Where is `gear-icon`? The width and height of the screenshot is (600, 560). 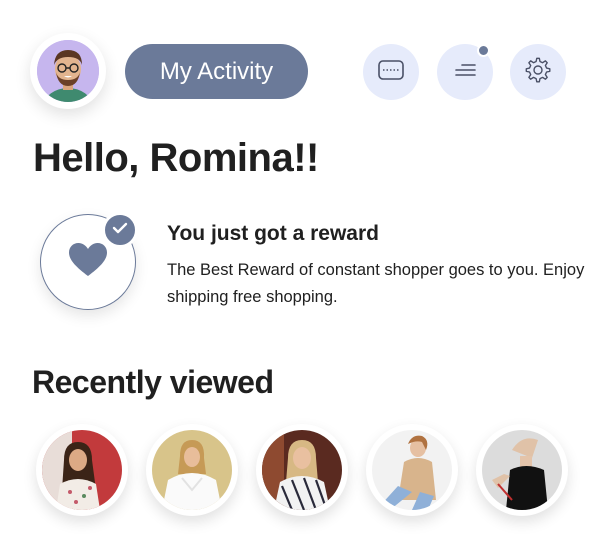
gear-icon is located at coordinates (538, 72).